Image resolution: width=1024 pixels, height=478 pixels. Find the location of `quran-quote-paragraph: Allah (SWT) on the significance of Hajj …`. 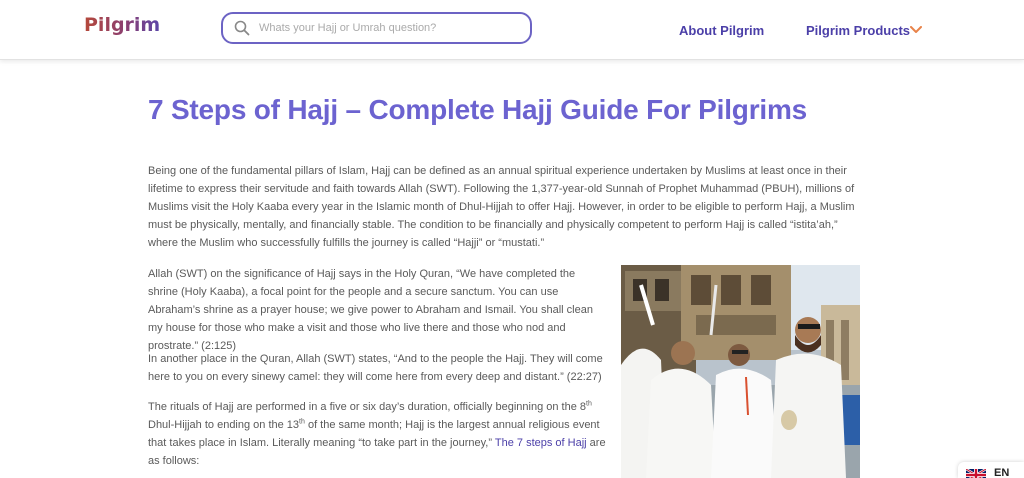

quran-quote-paragraph: Allah (SWT) on the significance of Hajj … is located at coordinates (370, 310).